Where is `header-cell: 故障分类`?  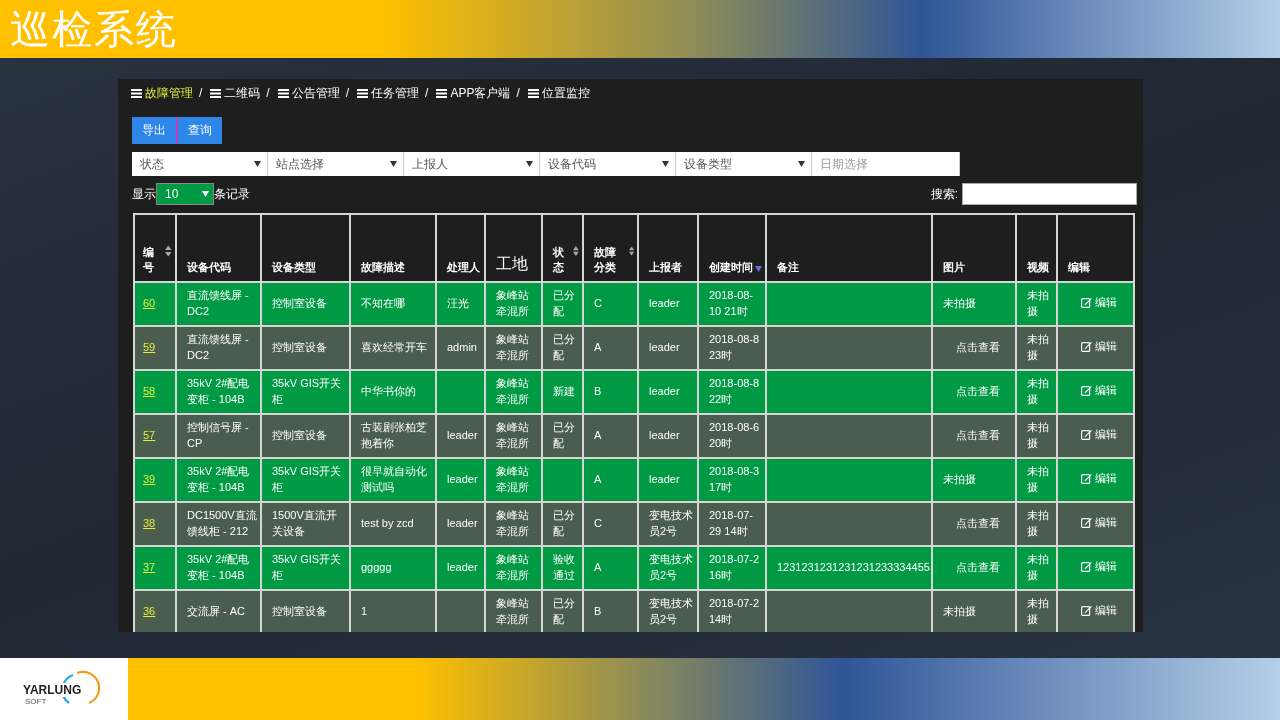
header-cell: 故障分类 is located at coordinates (610, 248).